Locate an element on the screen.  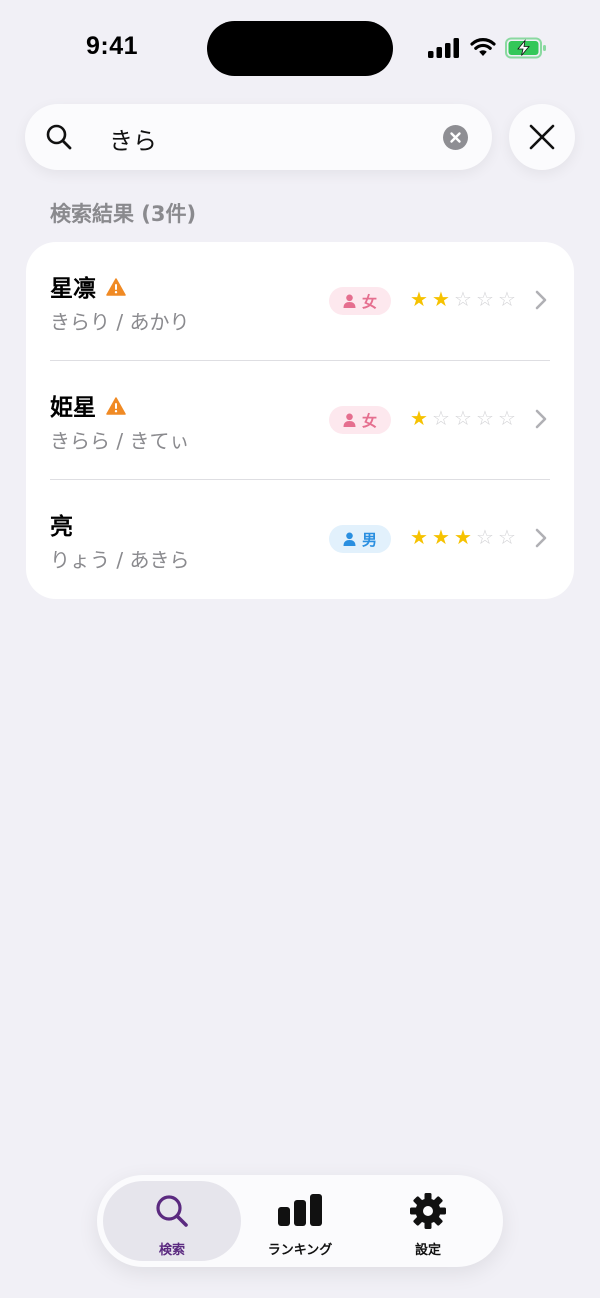
status-bar: 9:41 is located at coordinates (300, 50).